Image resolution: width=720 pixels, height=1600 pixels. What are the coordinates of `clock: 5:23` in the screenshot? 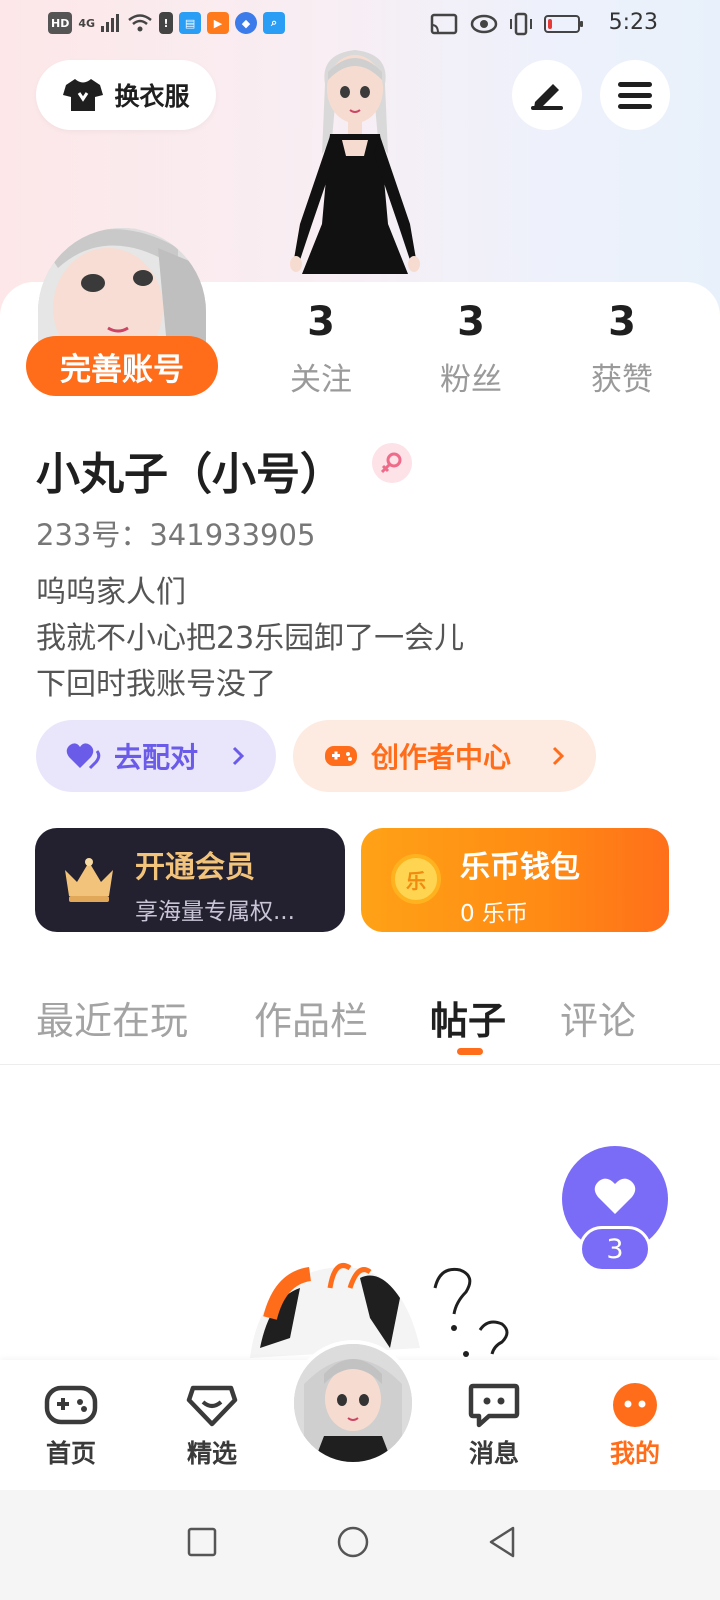 It's located at (633, 22).